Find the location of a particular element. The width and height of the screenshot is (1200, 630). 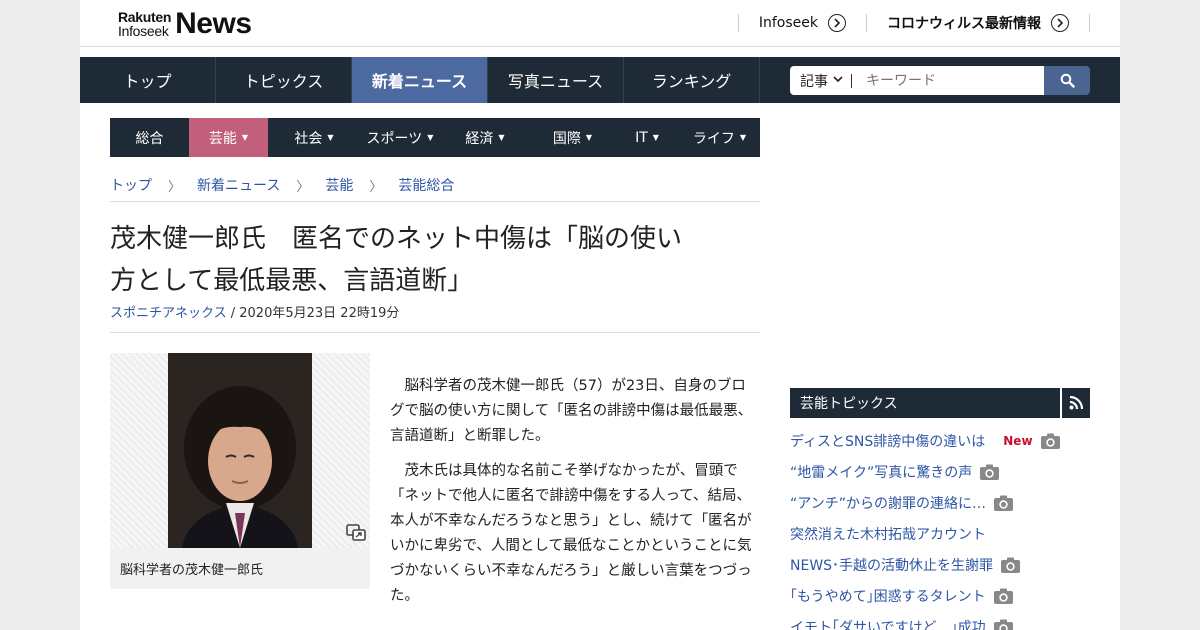

logo-news-text: News is located at coordinates (213, 23).